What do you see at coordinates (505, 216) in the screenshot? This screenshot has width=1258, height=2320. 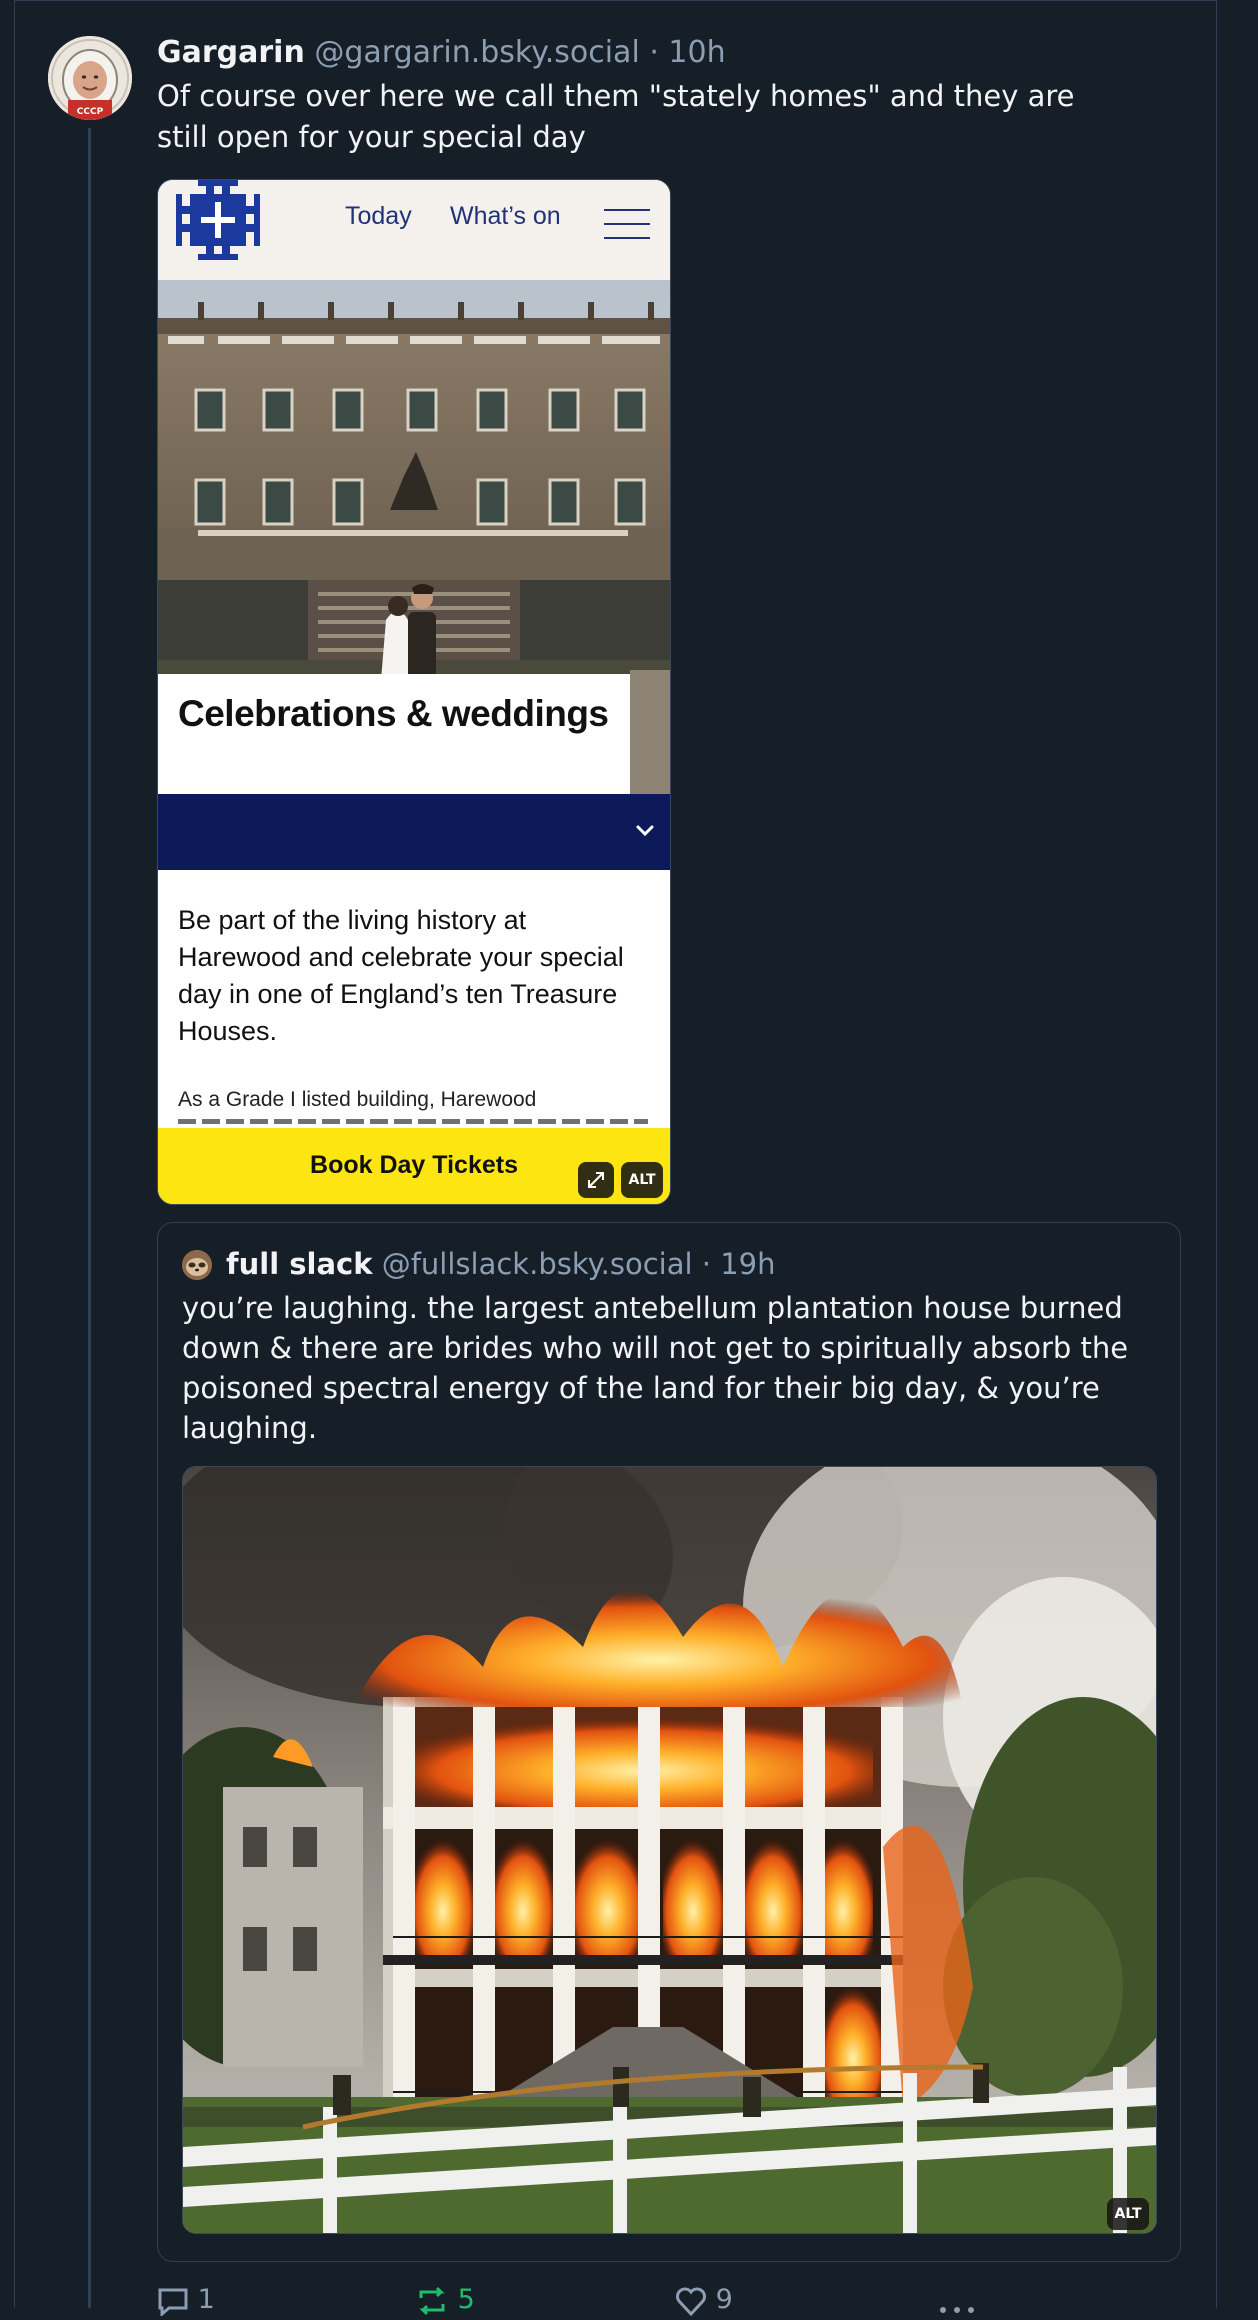 I see `image-nav-whats-on: What’s on` at bounding box center [505, 216].